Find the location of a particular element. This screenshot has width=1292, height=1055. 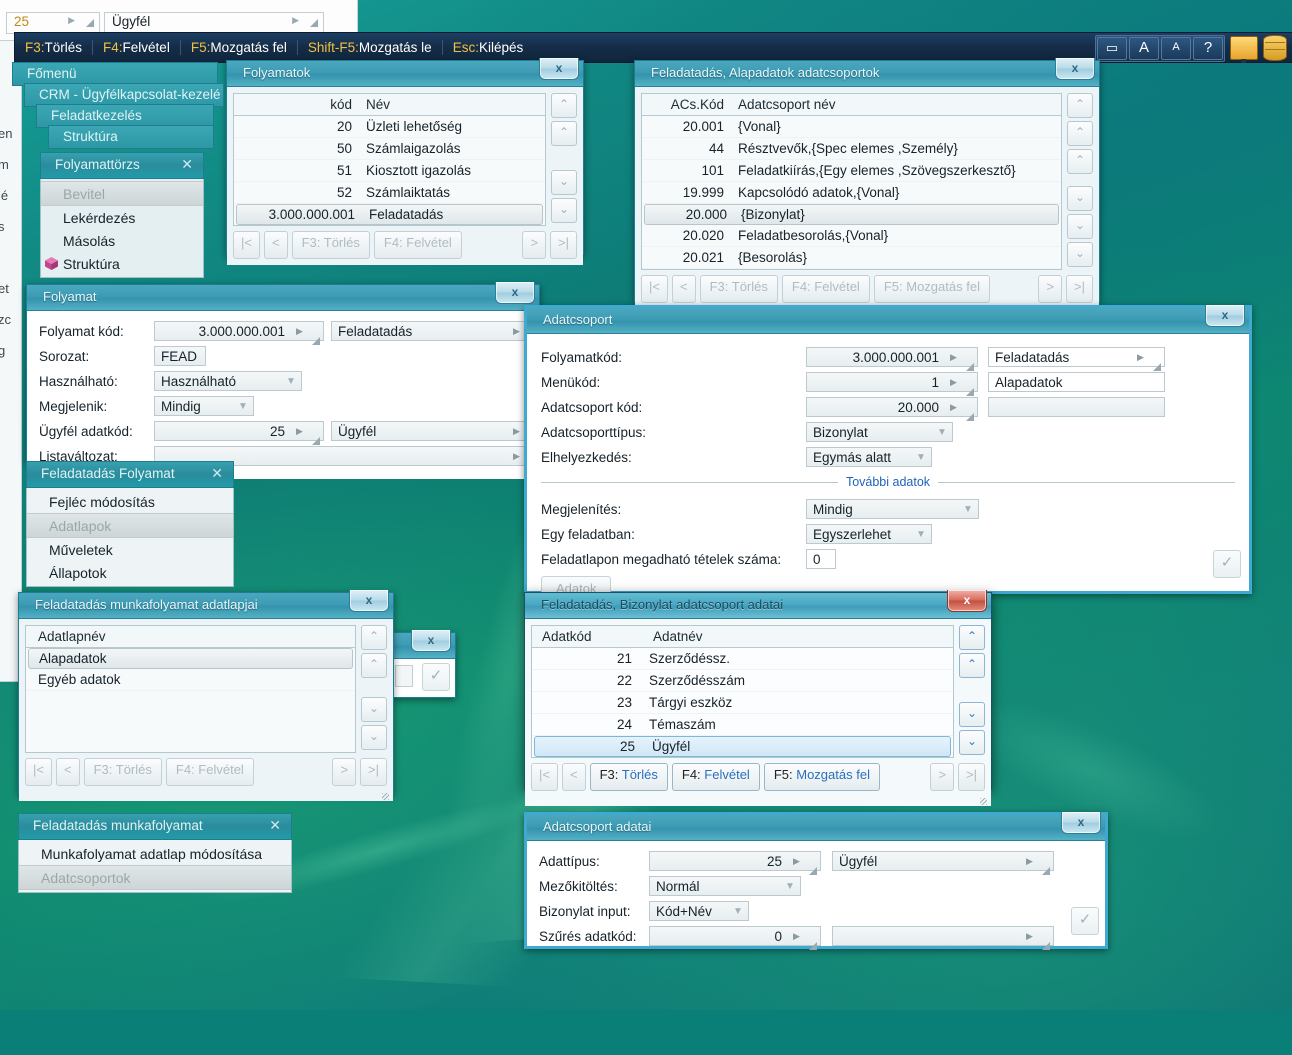

menu-item-bevitel: Bevitel is located at coordinates (122, 193).